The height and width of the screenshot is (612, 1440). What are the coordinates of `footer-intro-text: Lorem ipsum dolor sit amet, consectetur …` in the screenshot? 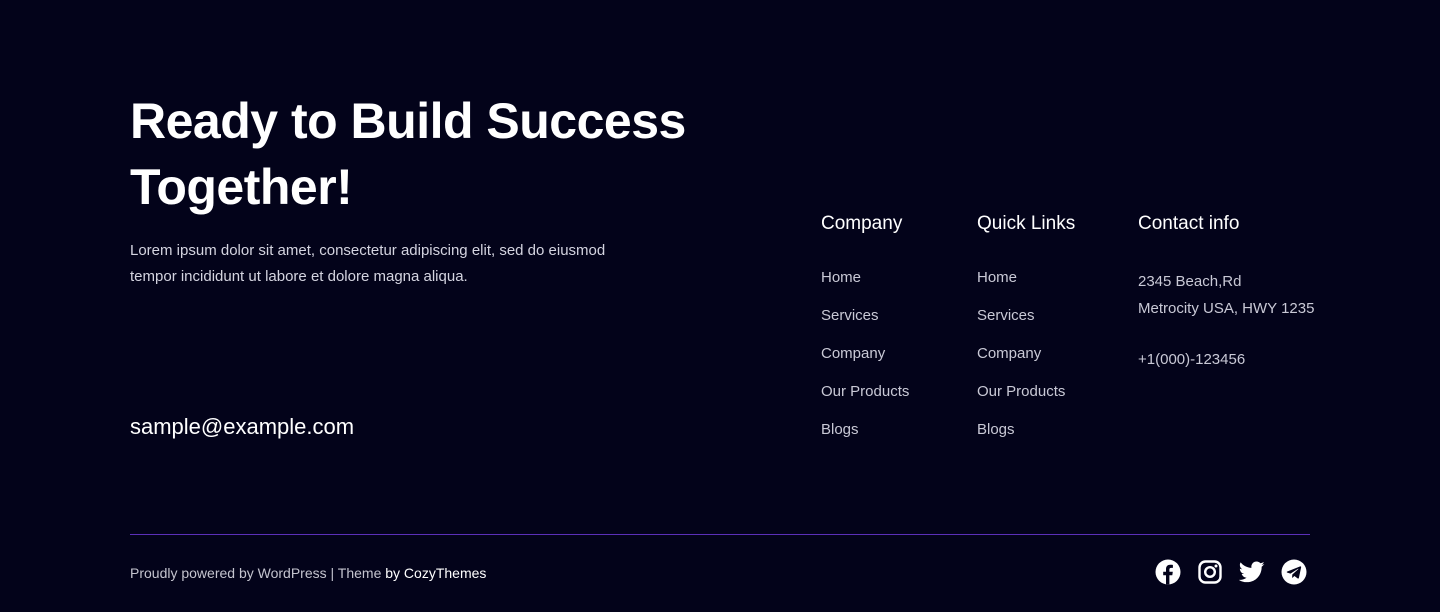 It's located at (368, 263).